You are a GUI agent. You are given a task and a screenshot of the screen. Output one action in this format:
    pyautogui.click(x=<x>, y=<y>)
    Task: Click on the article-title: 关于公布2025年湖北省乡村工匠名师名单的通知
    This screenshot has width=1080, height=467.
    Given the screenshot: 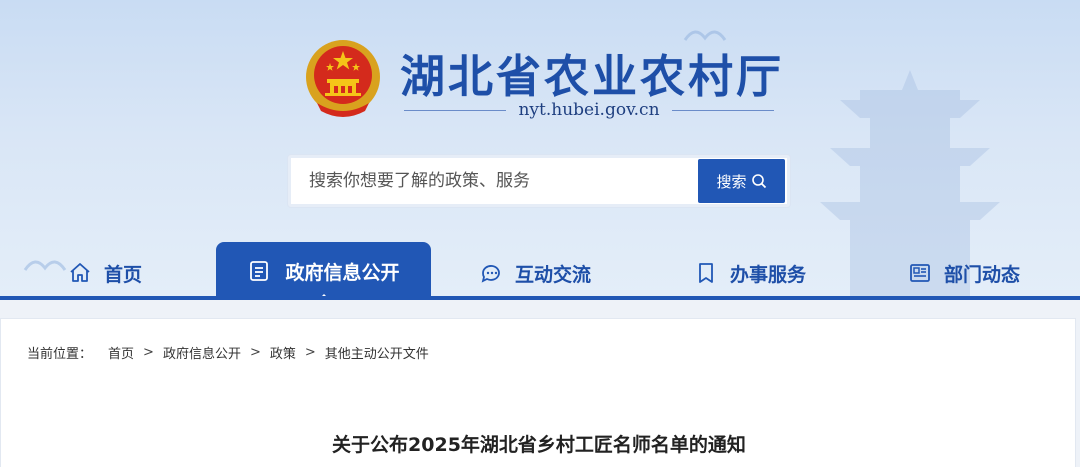 What is the action you would take?
    pyautogui.click(x=539, y=445)
    